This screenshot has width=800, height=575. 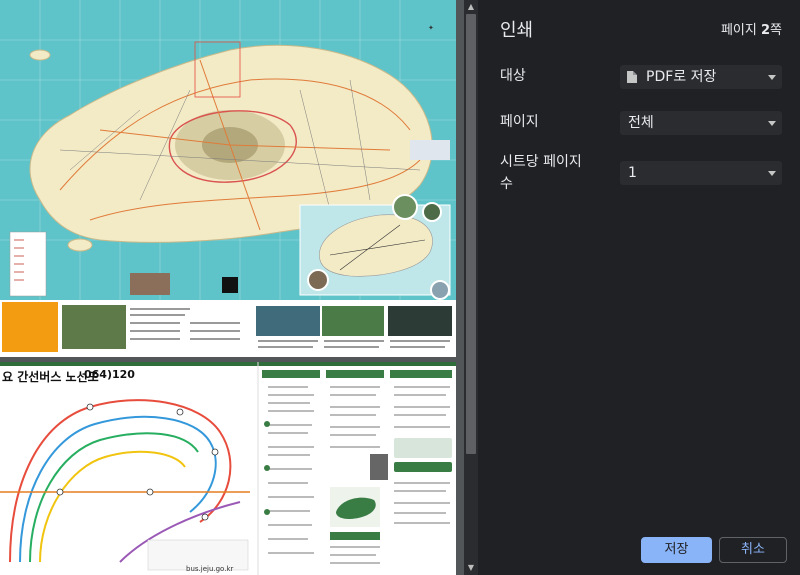 I want to click on bus-map-site: bus.jeju.go.kr, so click(x=210, y=569).